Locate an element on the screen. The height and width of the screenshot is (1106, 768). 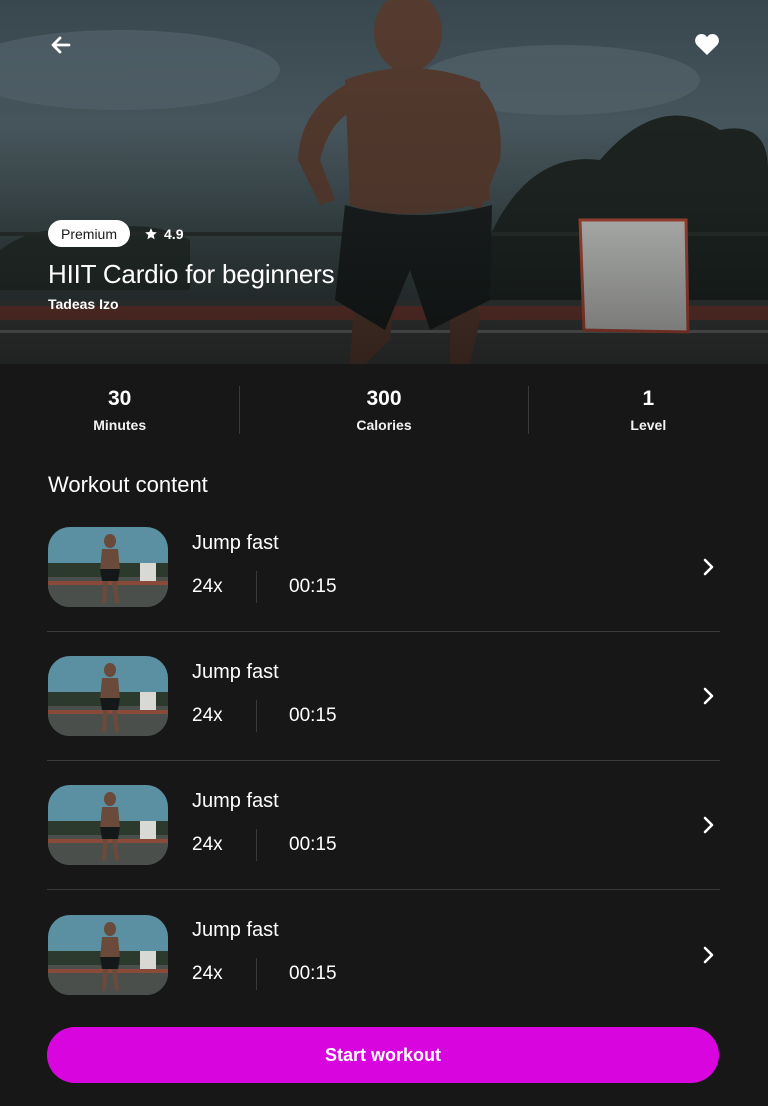
heart-icon is located at coordinates (707, 44).